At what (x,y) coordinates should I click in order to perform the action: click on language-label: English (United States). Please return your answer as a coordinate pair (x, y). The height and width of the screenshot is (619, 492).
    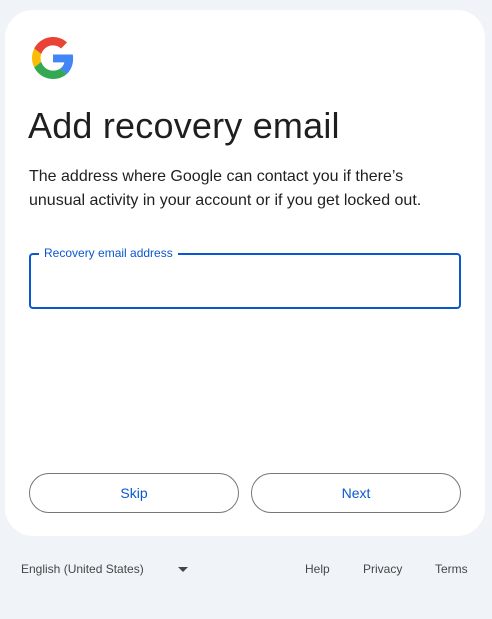
    Looking at the image, I should click on (82, 569).